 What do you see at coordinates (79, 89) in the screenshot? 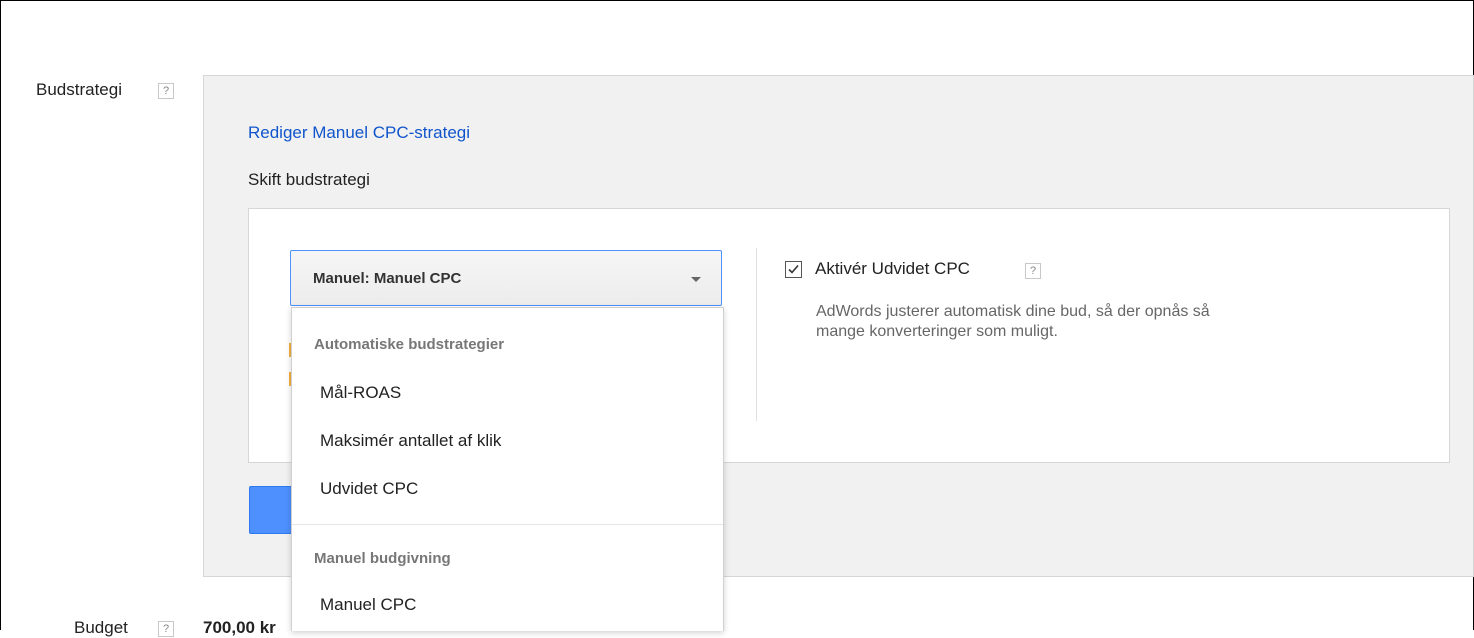
I see `bid-strategy-label: Budstrategi` at bounding box center [79, 89].